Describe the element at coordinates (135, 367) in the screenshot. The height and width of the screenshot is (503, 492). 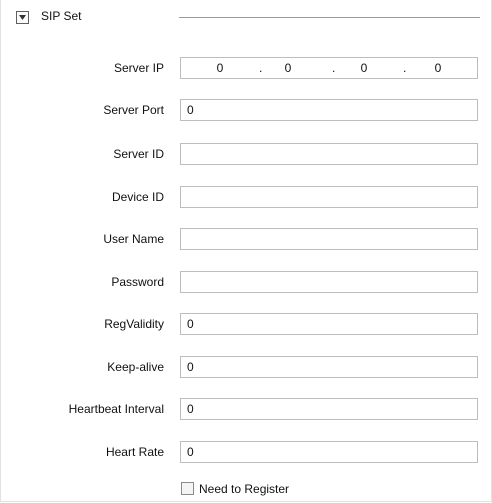
I see `keep-alive-label: Keep-alive` at that location.